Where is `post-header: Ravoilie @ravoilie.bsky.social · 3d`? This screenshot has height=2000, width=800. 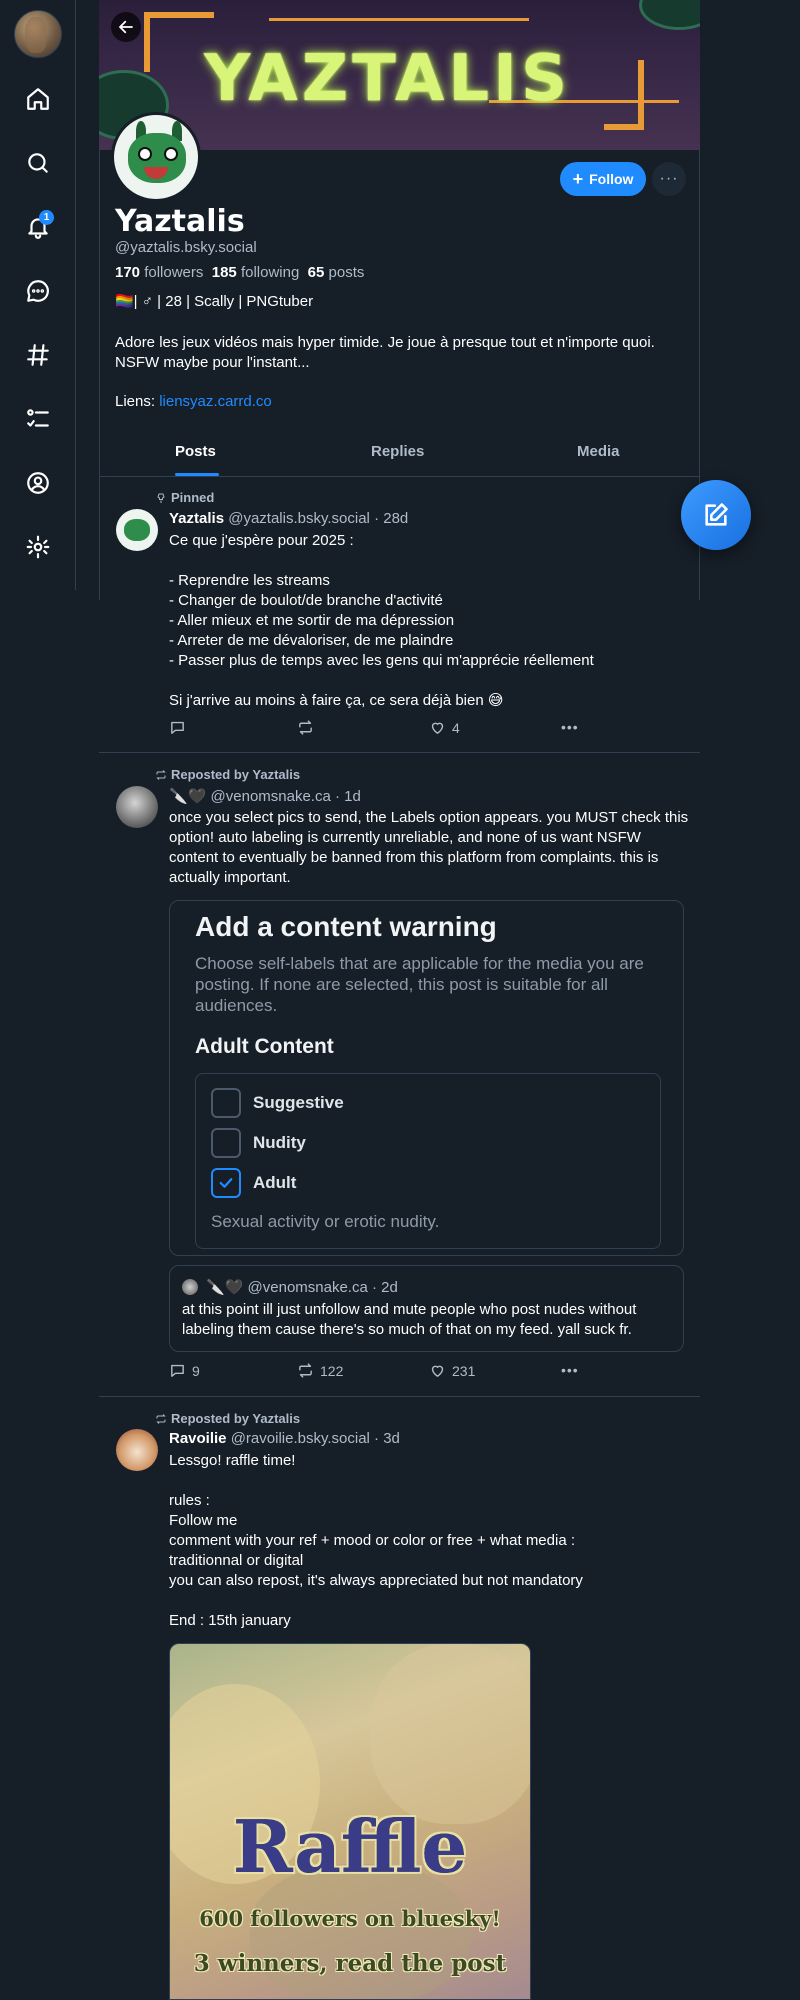 post-header: Ravoilie @ravoilie.bsky.social · 3d is located at coordinates (284, 1438).